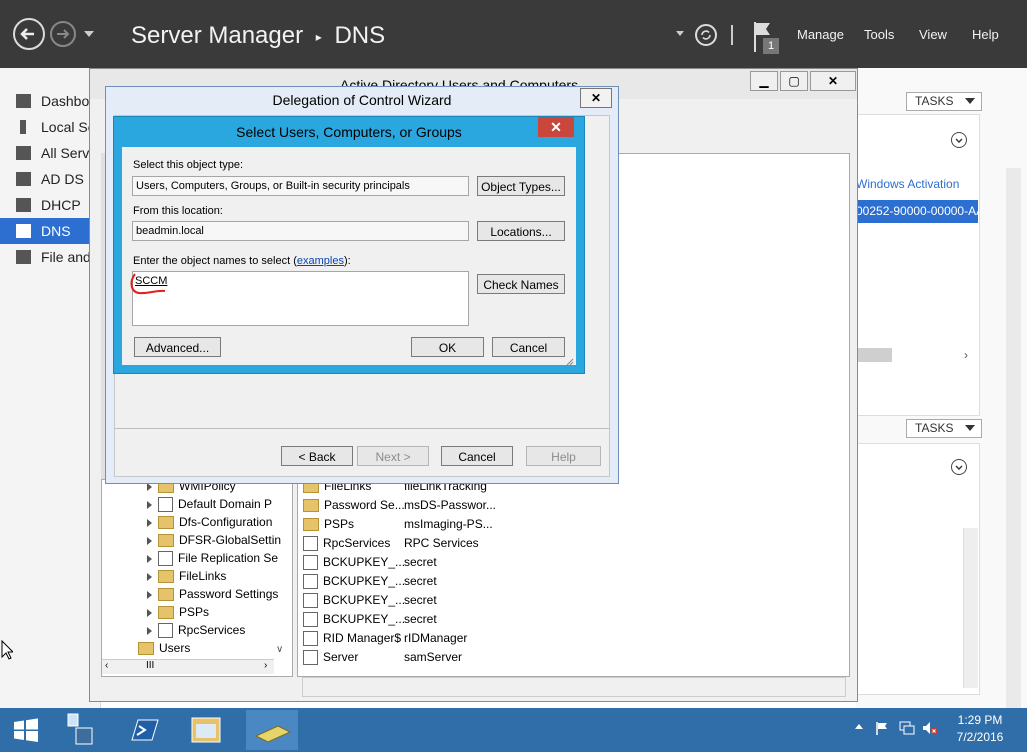  Describe the element at coordinates (477, 456) in the screenshot. I see `wizard-cancel-button: Cancel` at that location.